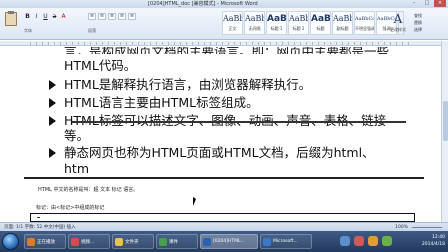 This screenshot has width=448, height=252. What do you see at coordinates (226, 50) in the screenshot?
I see `slide-cut-line: 言，是构成网页文档的主要语言。即：网页中主要都是一些` at bounding box center [226, 50].